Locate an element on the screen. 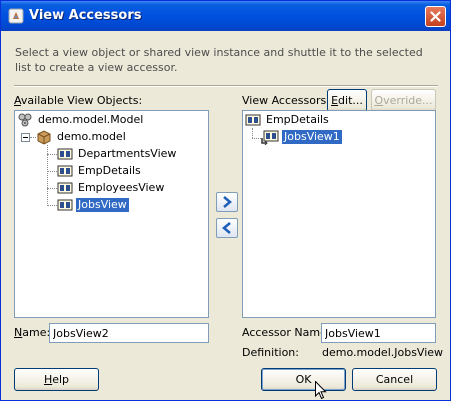 This screenshot has width=451, height=401. view-accessor-icon is located at coordinates (270, 137).